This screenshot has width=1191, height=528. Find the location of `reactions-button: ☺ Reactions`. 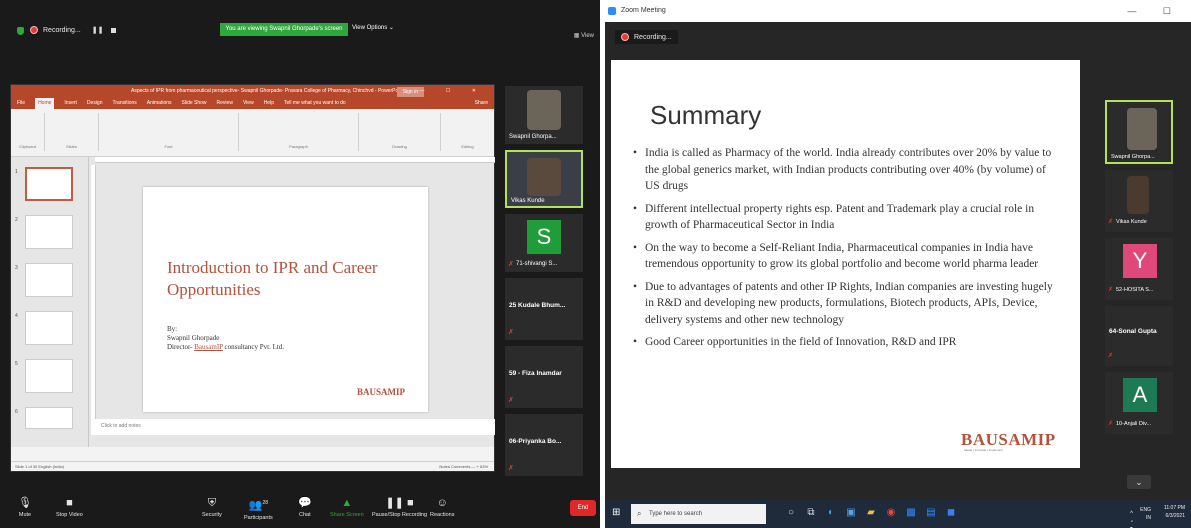

reactions-button: ☺ Reactions is located at coordinates (442, 507).